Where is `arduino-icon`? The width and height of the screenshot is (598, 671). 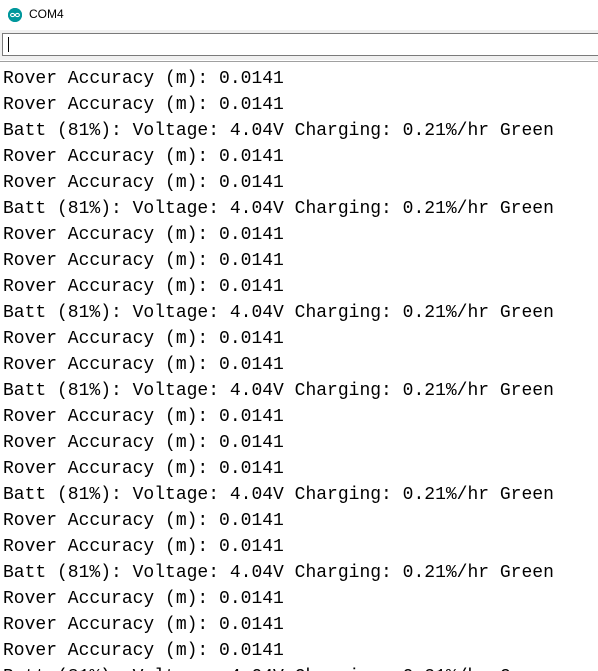 arduino-icon is located at coordinates (15, 15).